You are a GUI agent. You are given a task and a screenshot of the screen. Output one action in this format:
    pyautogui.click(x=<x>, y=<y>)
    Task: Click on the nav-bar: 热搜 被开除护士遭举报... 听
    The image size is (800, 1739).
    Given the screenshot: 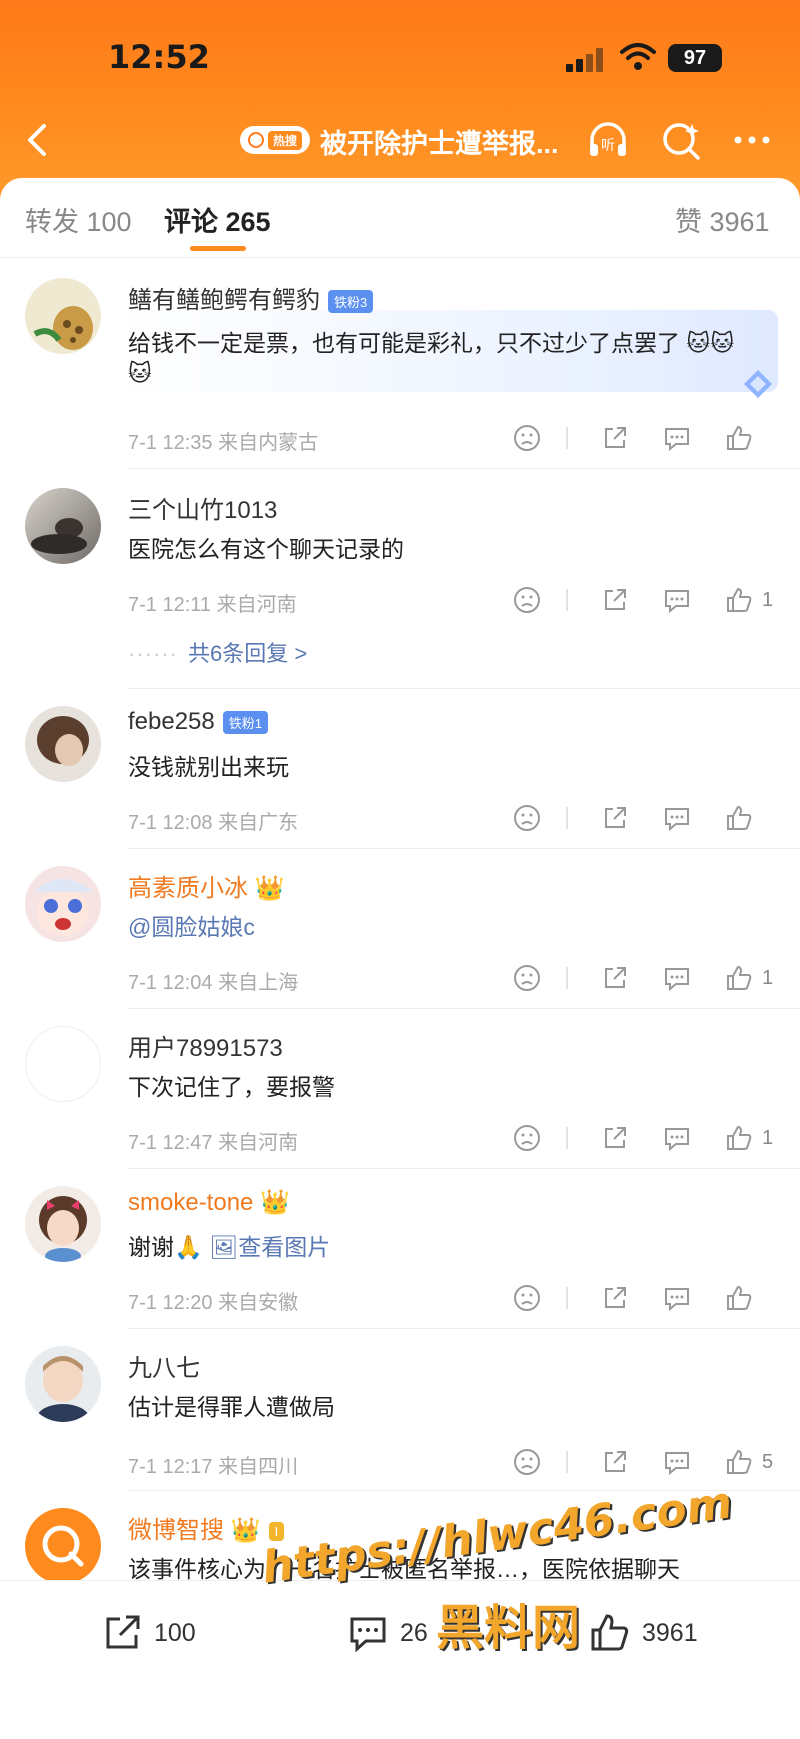 What is the action you would take?
    pyautogui.click(x=400, y=140)
    